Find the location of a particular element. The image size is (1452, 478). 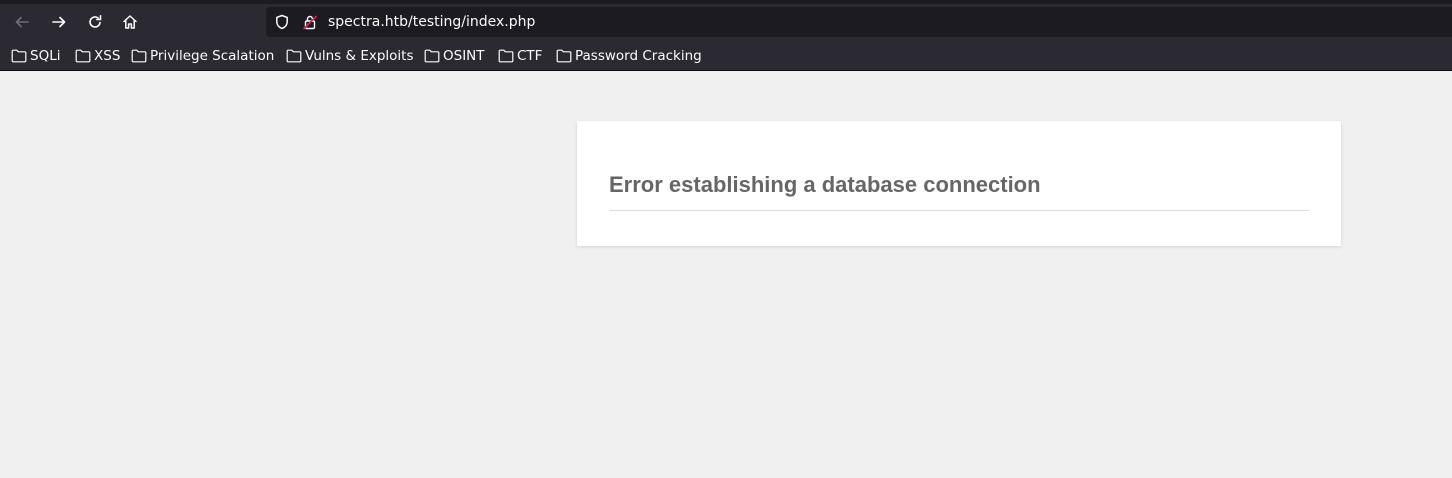

bookmark-folder-privilege-scalation: Privilege Scalation is located at coordinates (202, 56).